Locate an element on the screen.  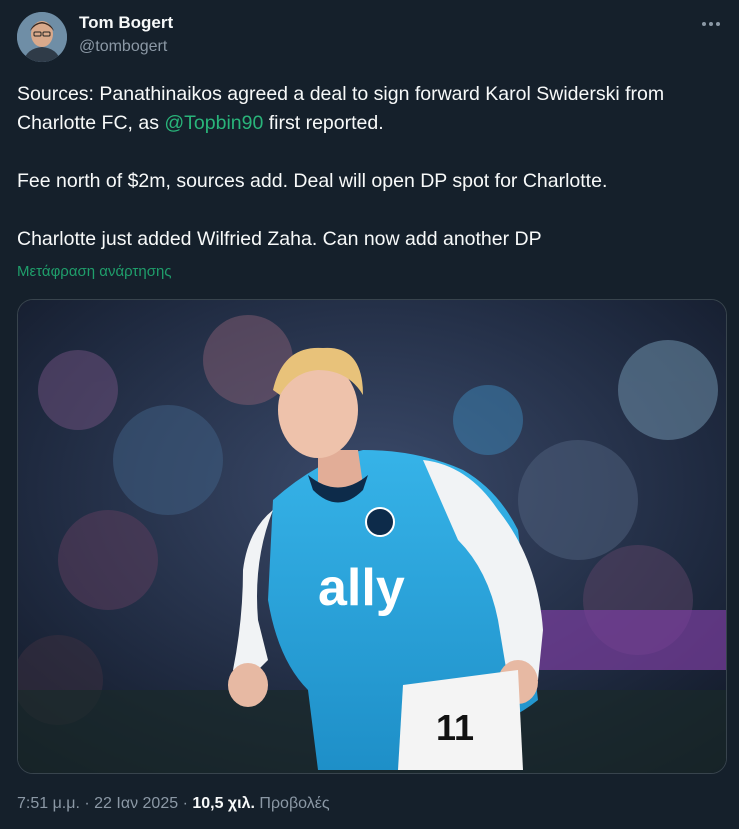
tweet-date: 22 Ιαν 2025 is located at coordinates (136, 803).